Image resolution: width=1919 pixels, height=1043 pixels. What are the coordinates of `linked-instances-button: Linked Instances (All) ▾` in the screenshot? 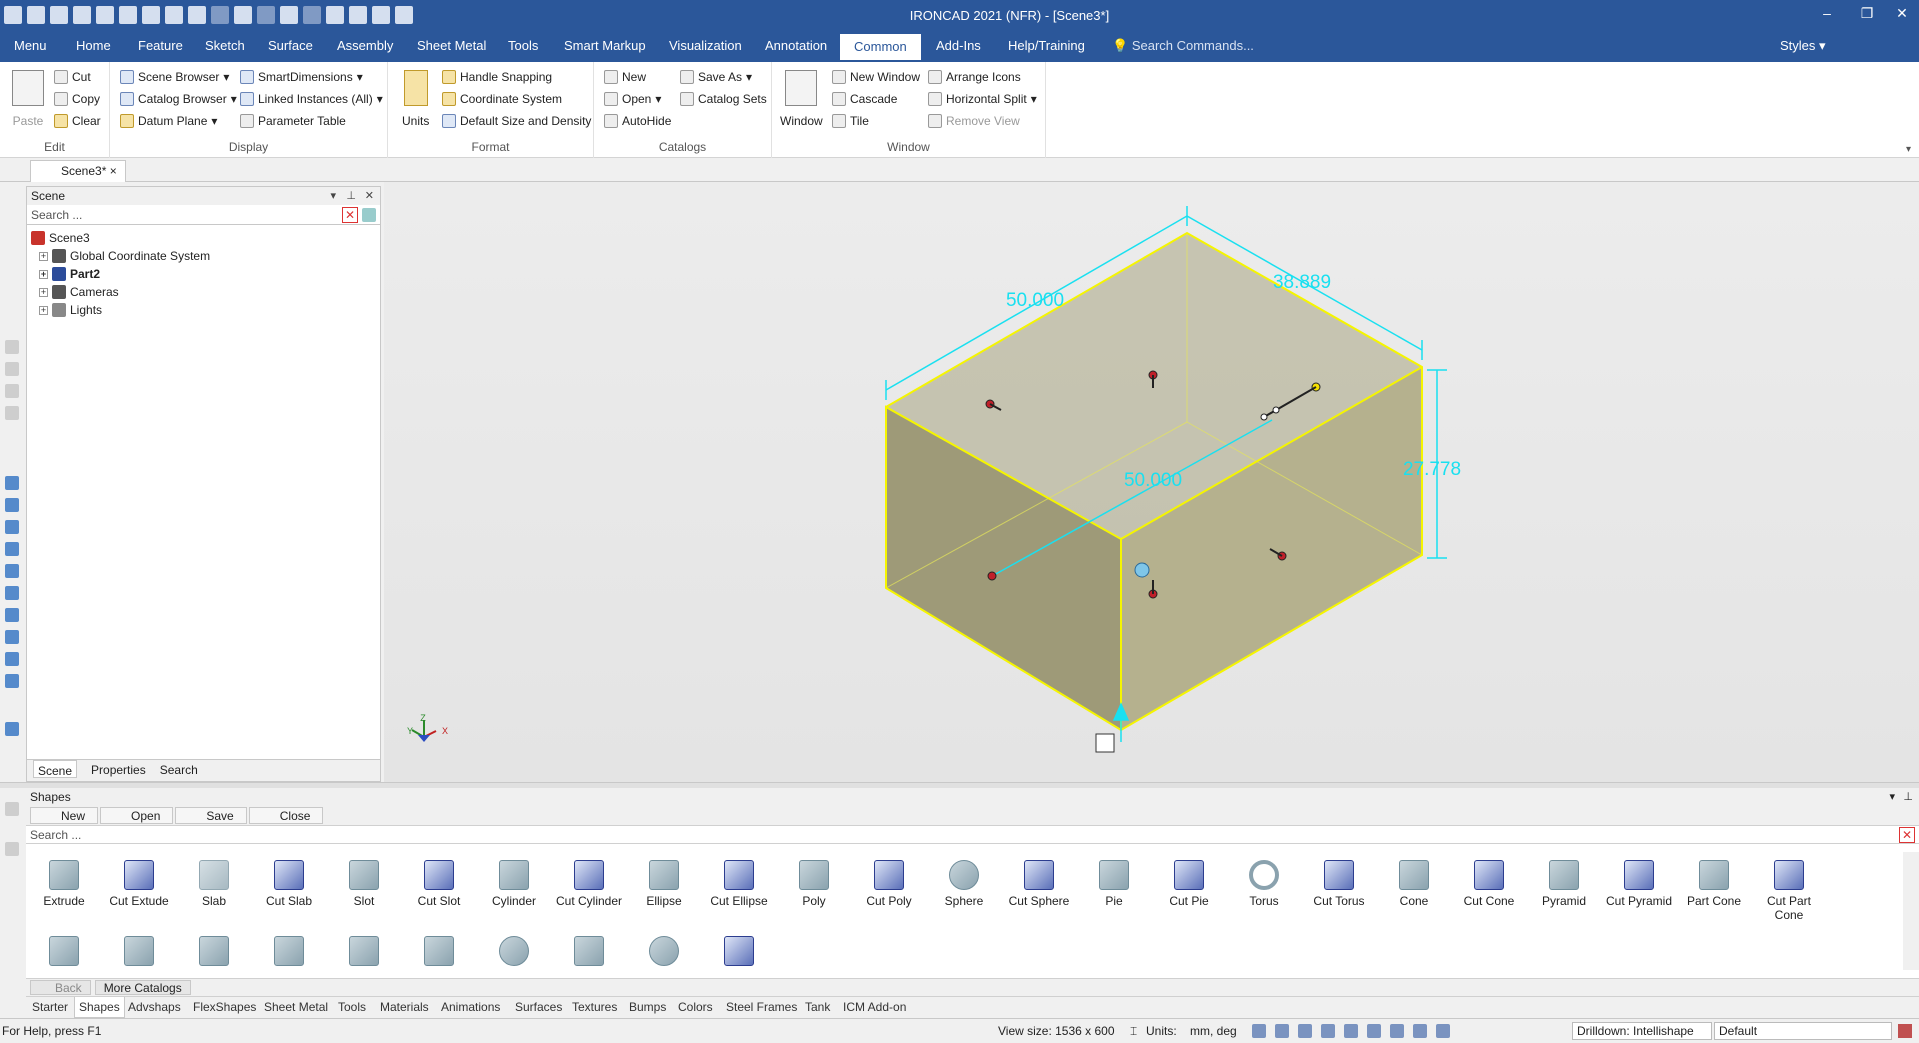 It's located at (311, 99).